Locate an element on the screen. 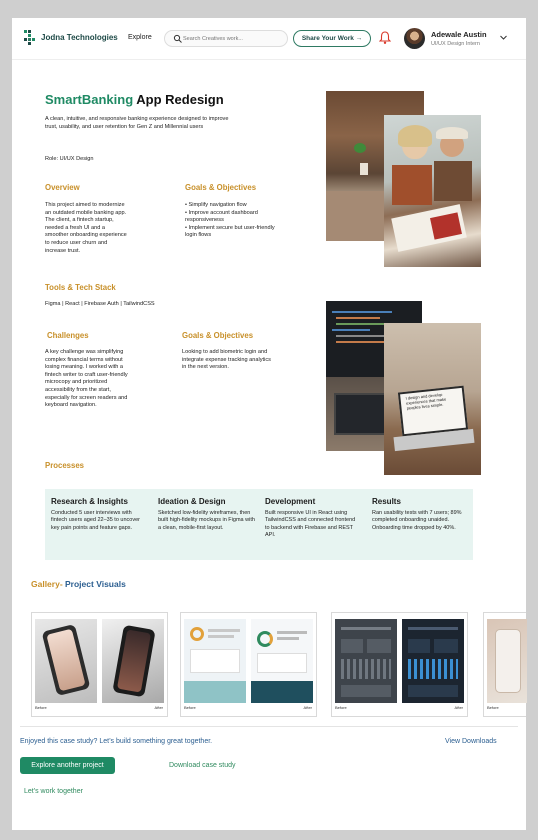 This screenshot has height=840, width=538. project-role: Role: UI/UX Design is located at coordinates (69, 159).